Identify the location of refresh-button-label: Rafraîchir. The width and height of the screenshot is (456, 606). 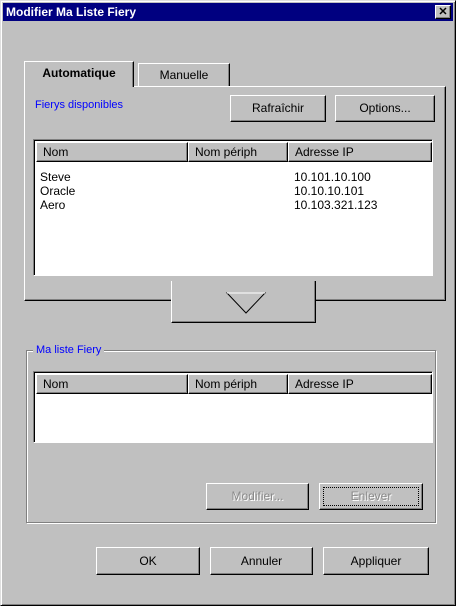
(277, 108).